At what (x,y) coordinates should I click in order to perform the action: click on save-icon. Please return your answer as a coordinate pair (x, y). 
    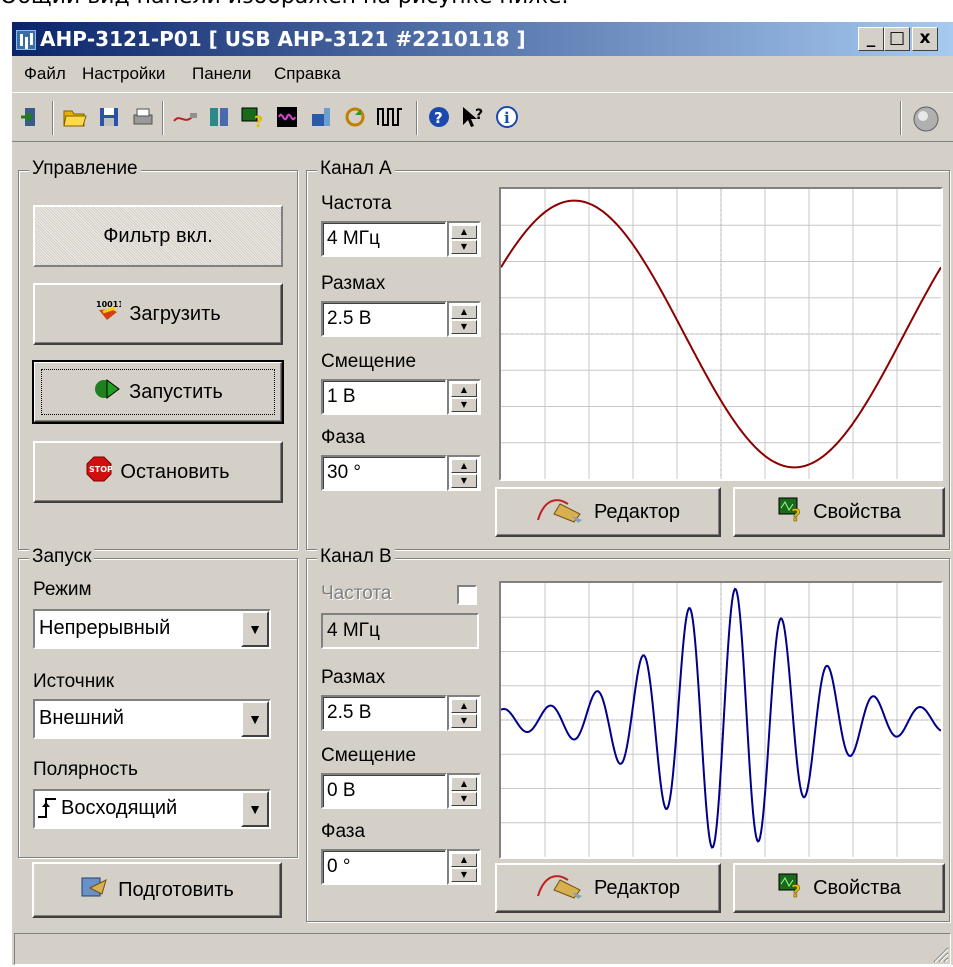
    Looking at the image, I should click on (109, 118).